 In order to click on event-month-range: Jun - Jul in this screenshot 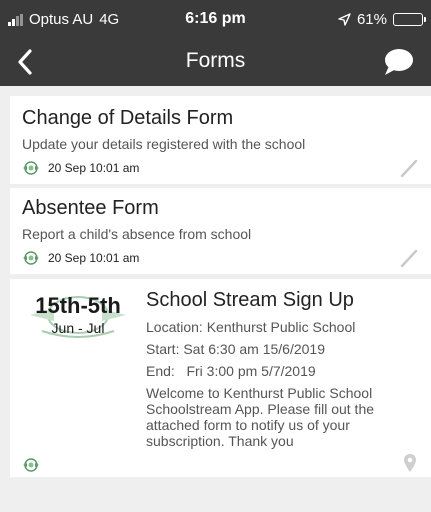, I will do `click(78, 328)`.